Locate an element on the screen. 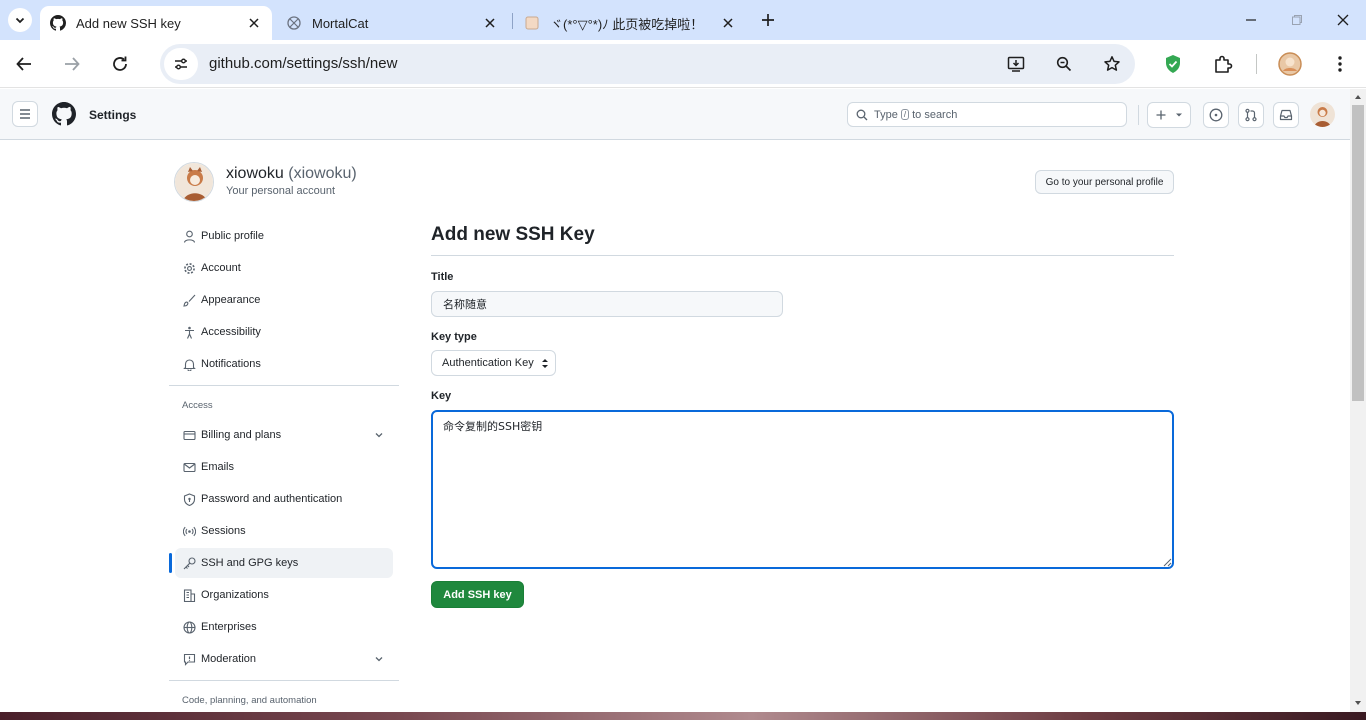  report-icon is located at coordinates (189, 659).